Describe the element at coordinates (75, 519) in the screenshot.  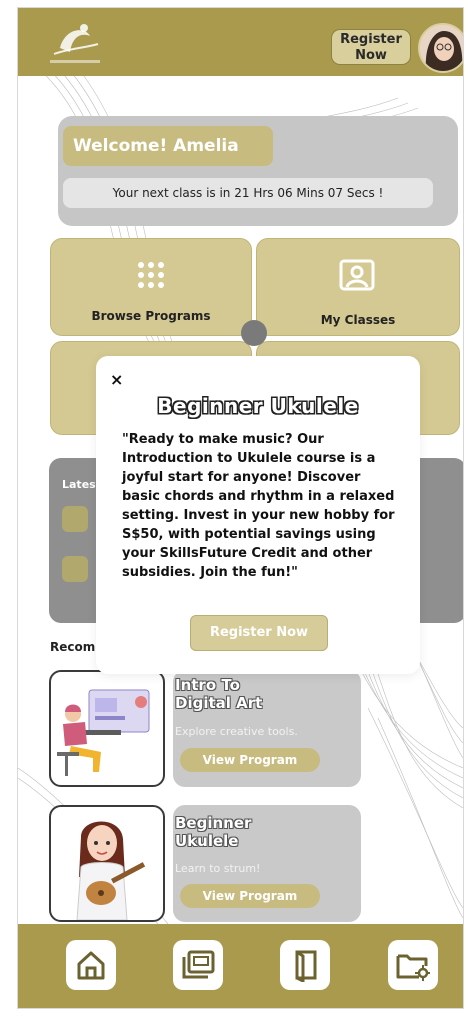
I see `bell-icon` at that location.